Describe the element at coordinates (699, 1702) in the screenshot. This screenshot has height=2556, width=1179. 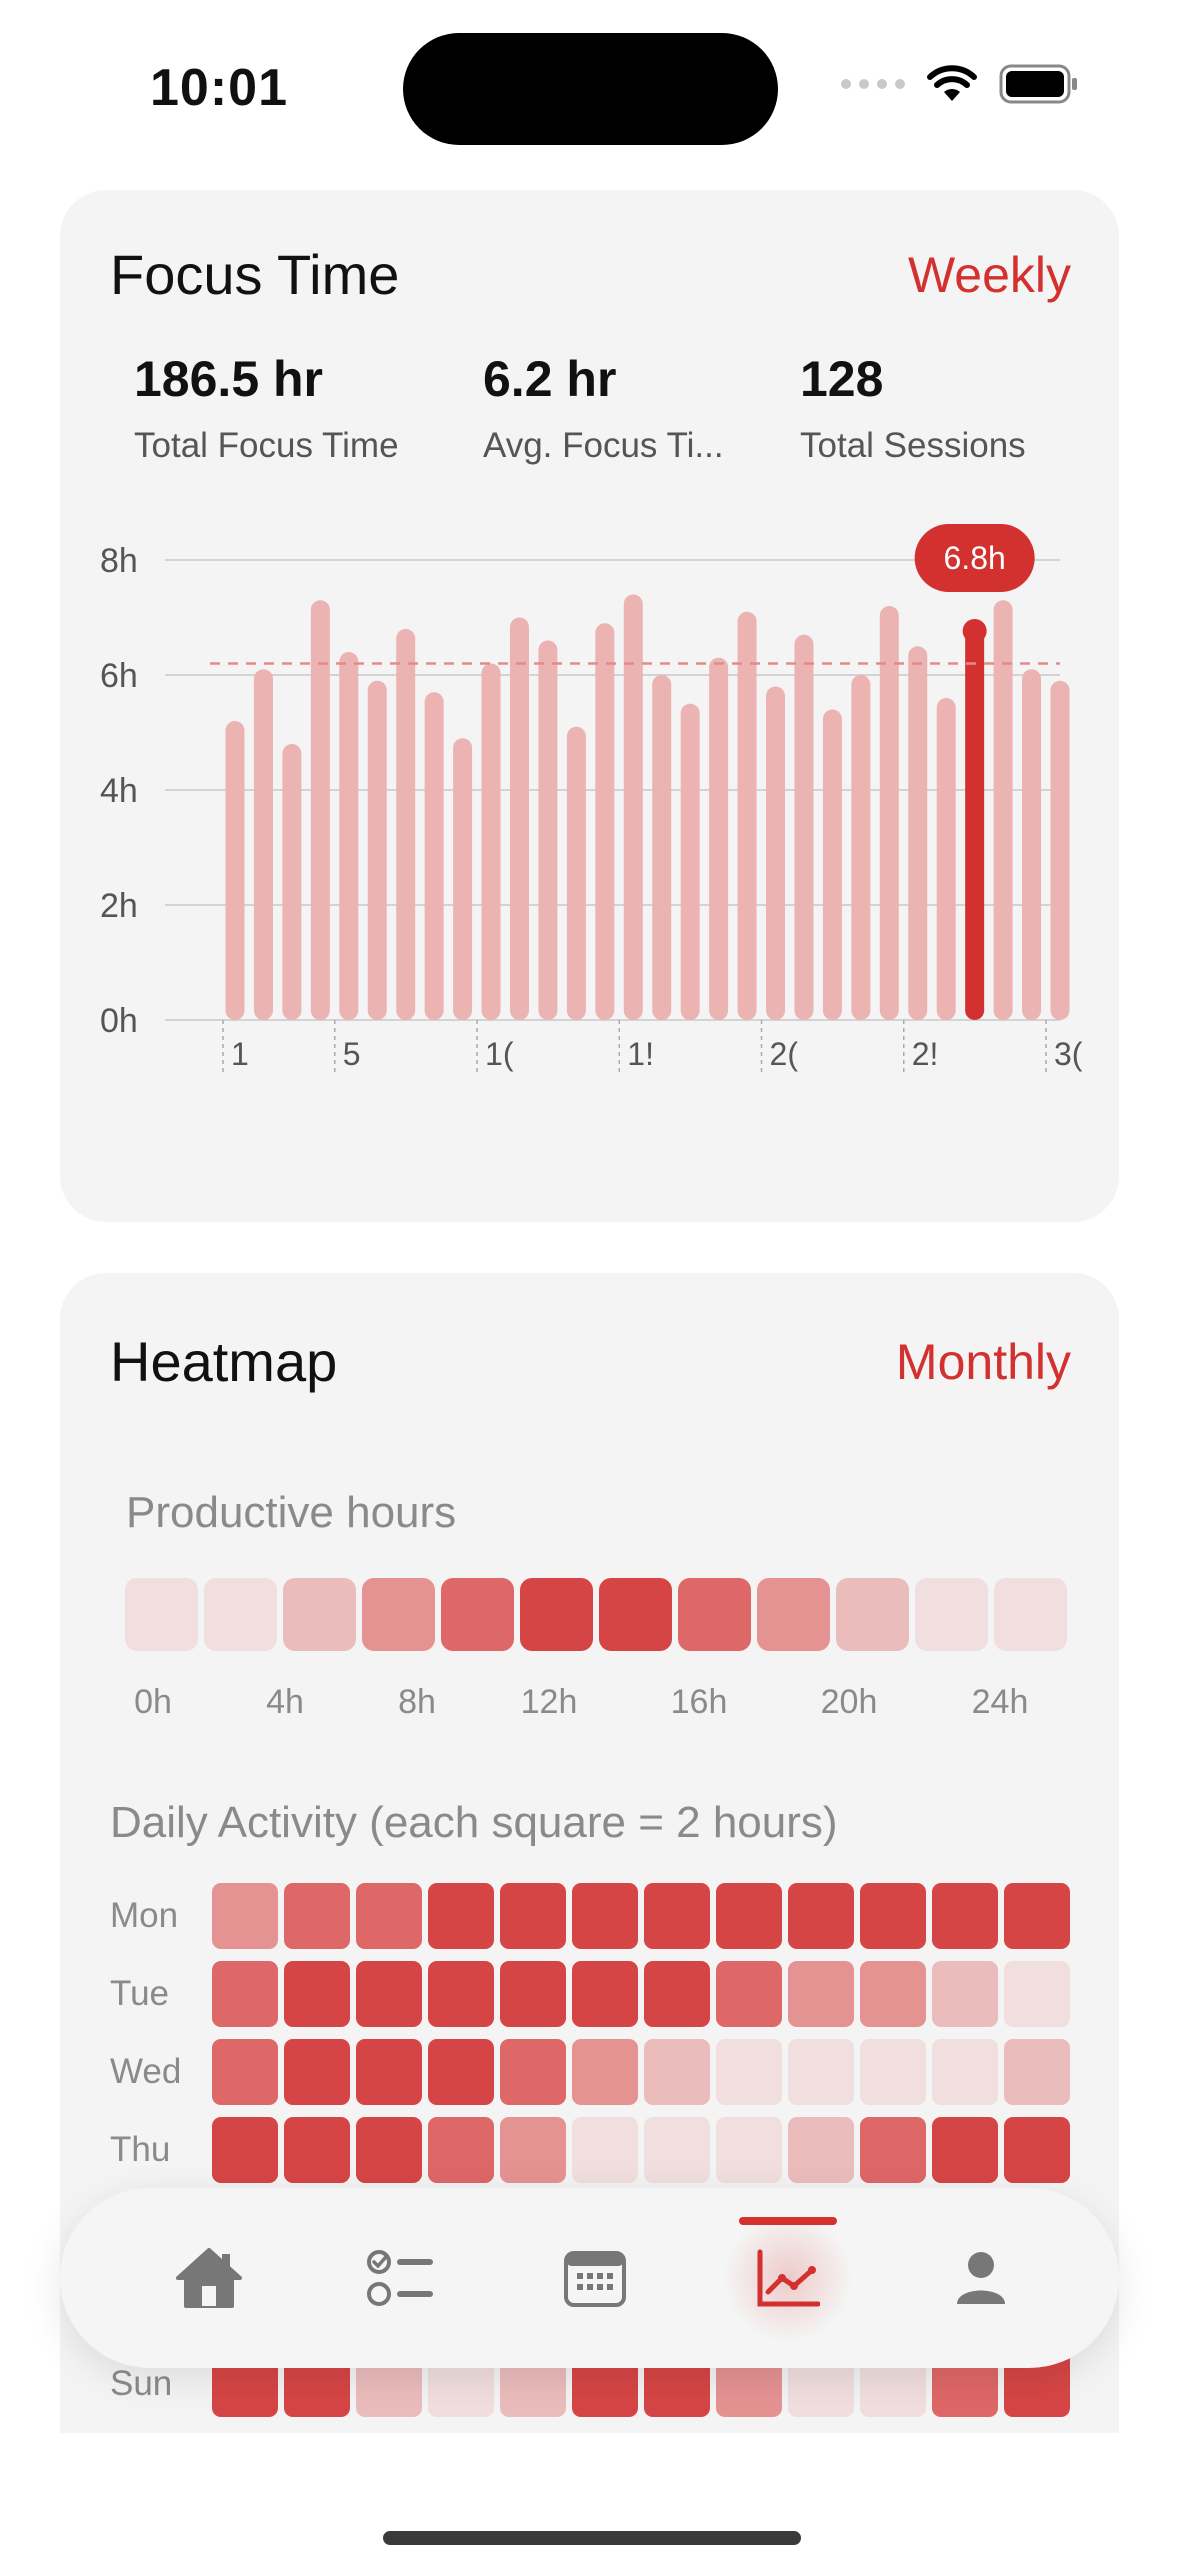
I see `hour-axis-label: 16h` at that location.